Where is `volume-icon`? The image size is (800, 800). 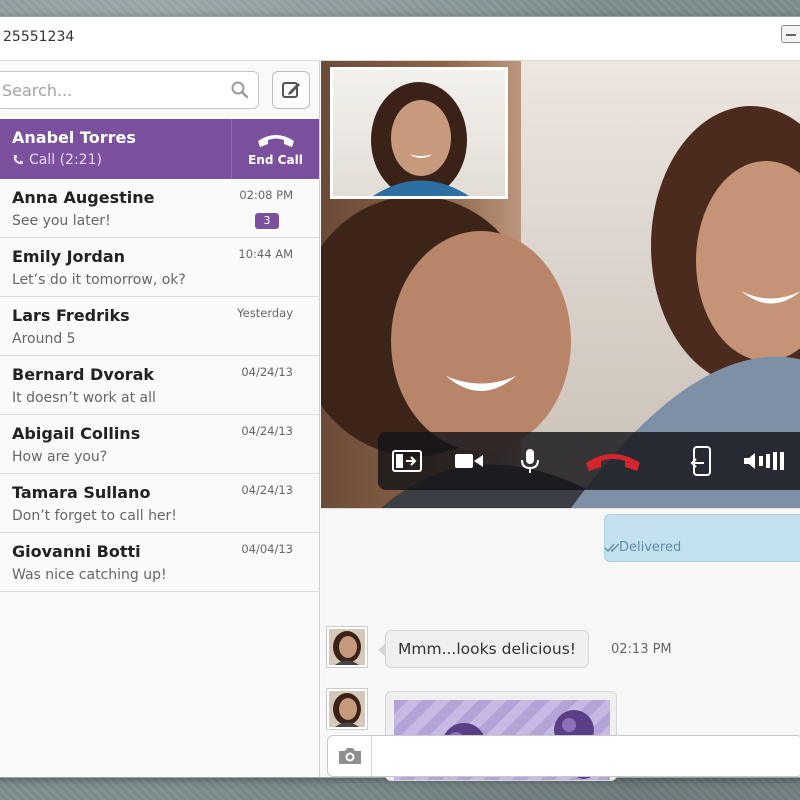 volume-icon is located at coordinates (764, 461).